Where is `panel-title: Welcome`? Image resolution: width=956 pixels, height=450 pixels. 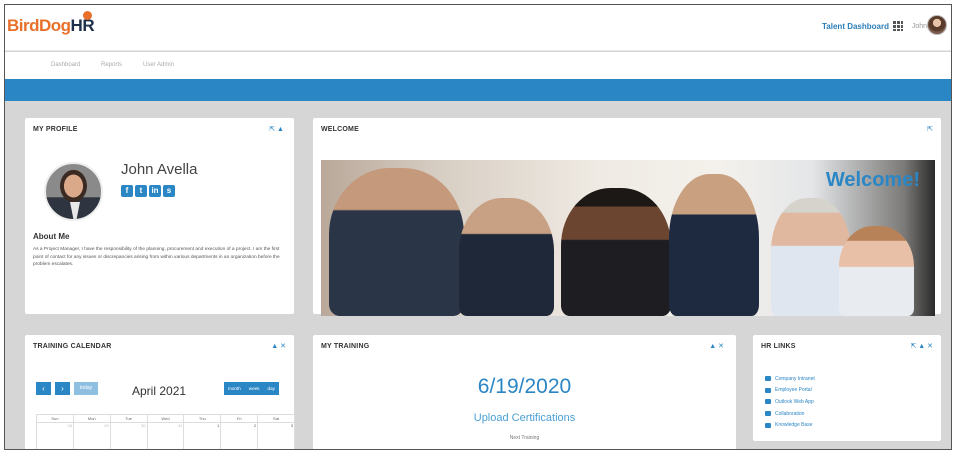 panel-title: Welcome is located at coordinates (340, 129).